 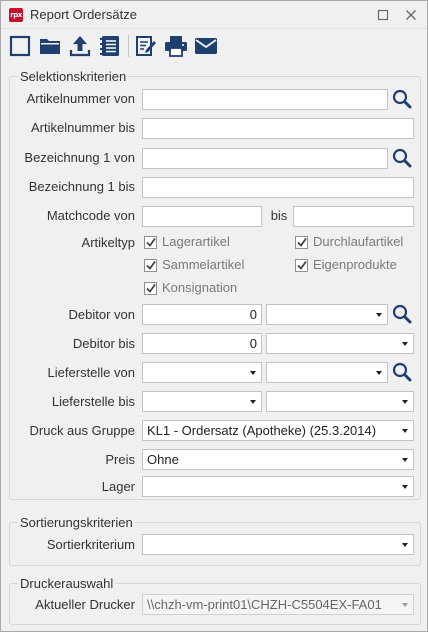 What do you see at coordinates (83, 14) in the screenshot?
I see `window-title: Report Ordersätze` at bounding box center [83, 14].